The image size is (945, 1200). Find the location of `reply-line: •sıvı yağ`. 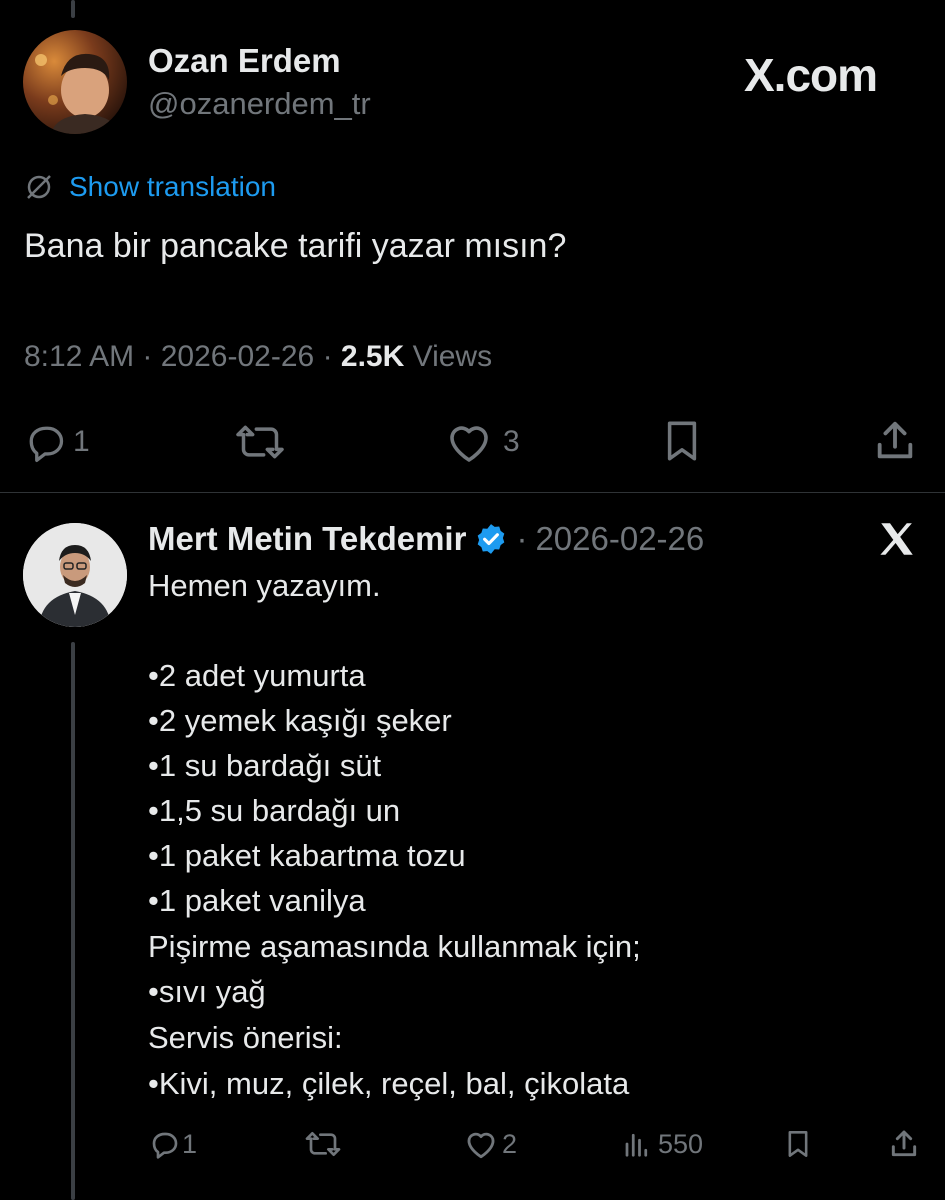

reply-line: •sıvı yağ is located at coordinates (207, 991).